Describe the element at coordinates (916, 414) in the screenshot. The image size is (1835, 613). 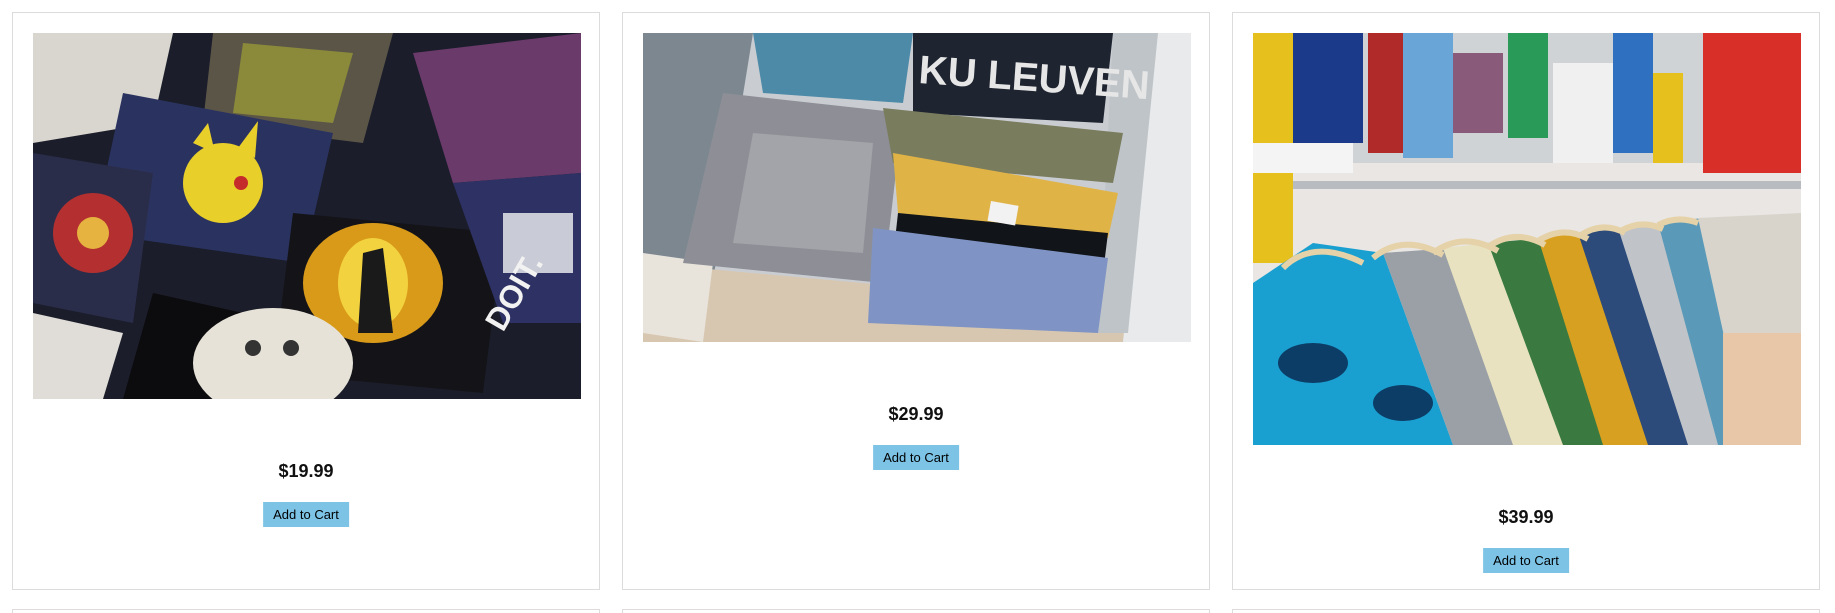
I see `product-price: $29.99` at that location.